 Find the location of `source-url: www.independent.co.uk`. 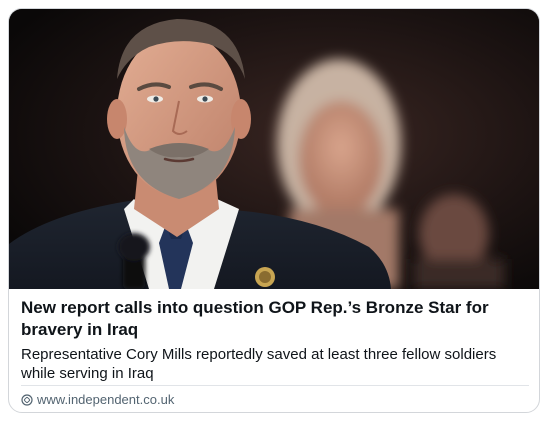

source-url: www.independent.co.uk is located at coordinates (105, 400).